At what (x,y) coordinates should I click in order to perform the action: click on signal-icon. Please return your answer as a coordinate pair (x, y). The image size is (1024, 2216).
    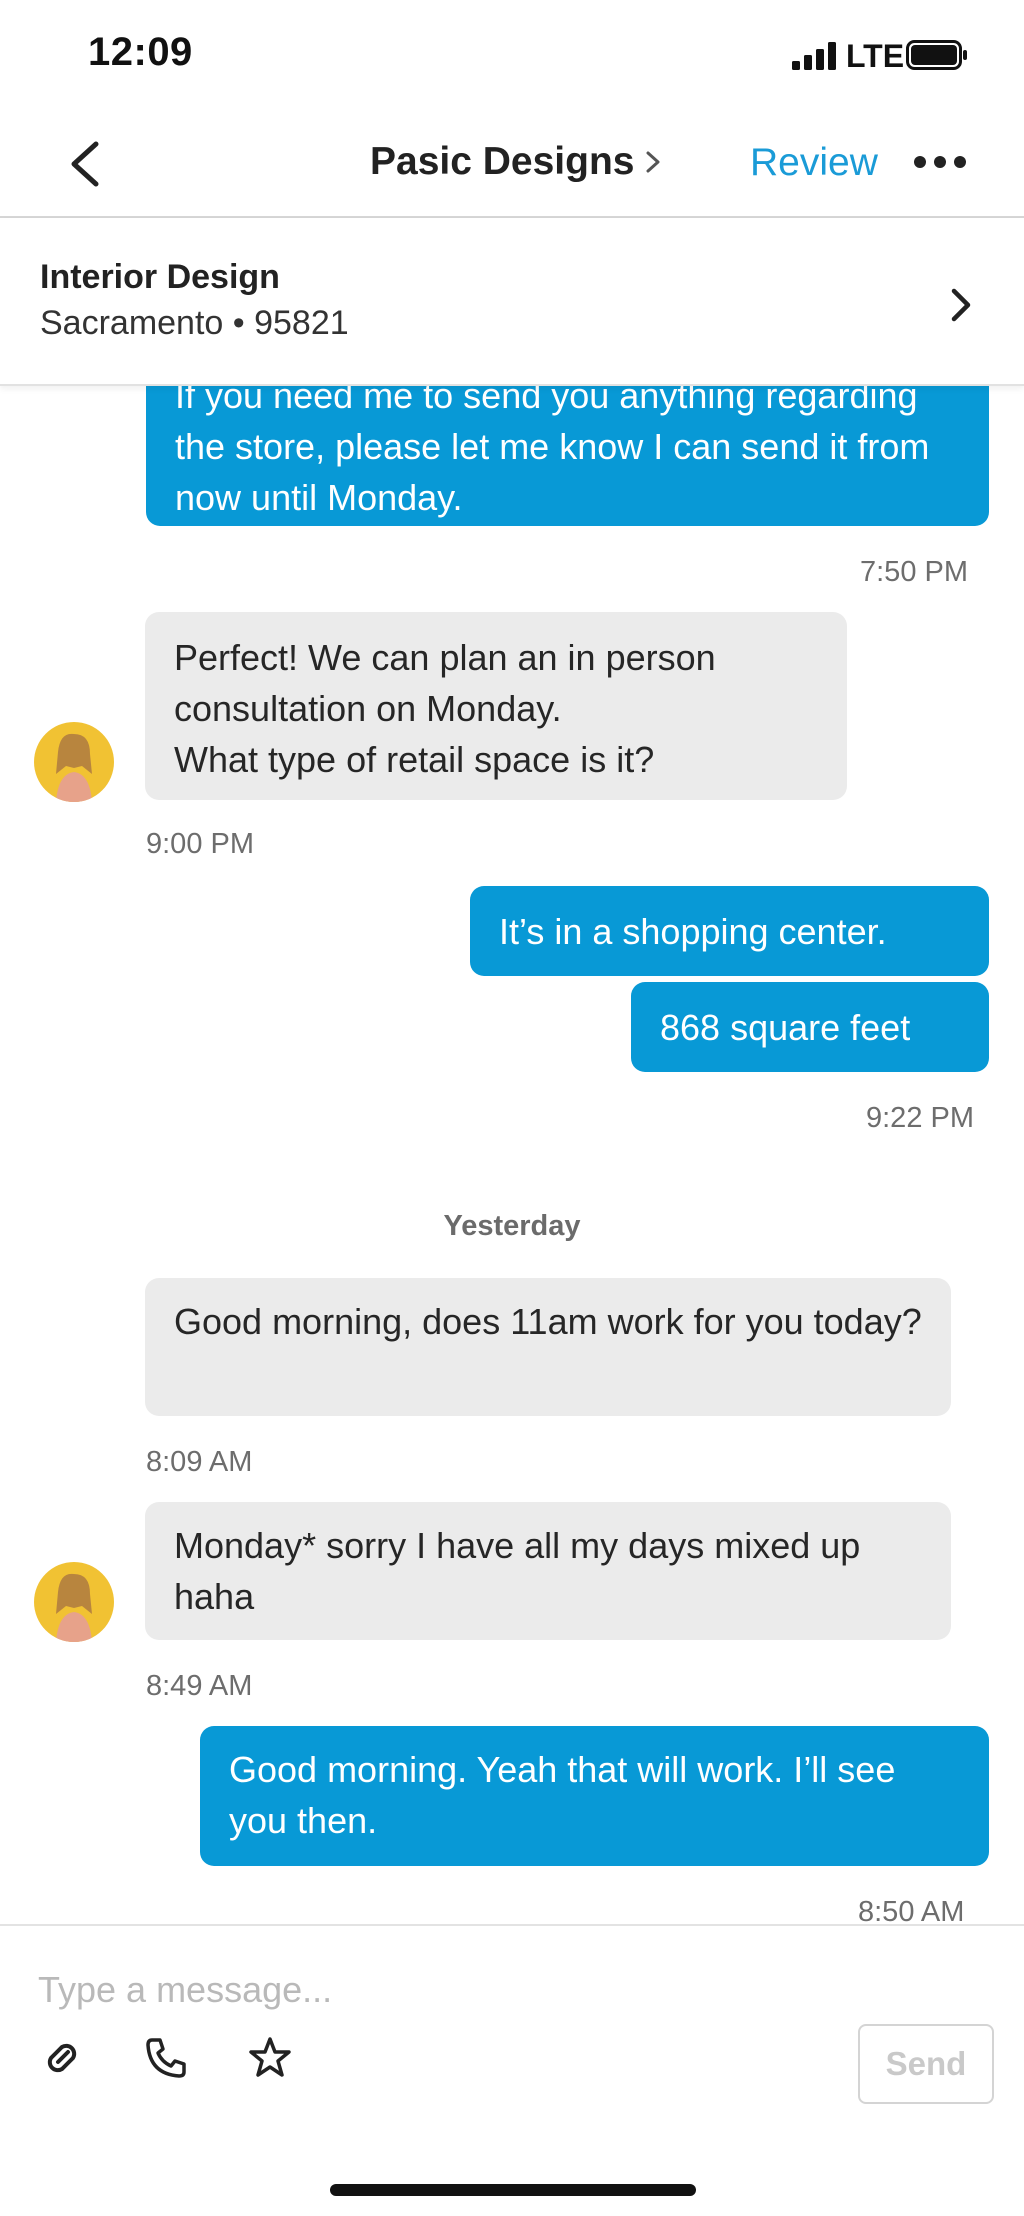
    Looking at the image, I should click on (814, 56).